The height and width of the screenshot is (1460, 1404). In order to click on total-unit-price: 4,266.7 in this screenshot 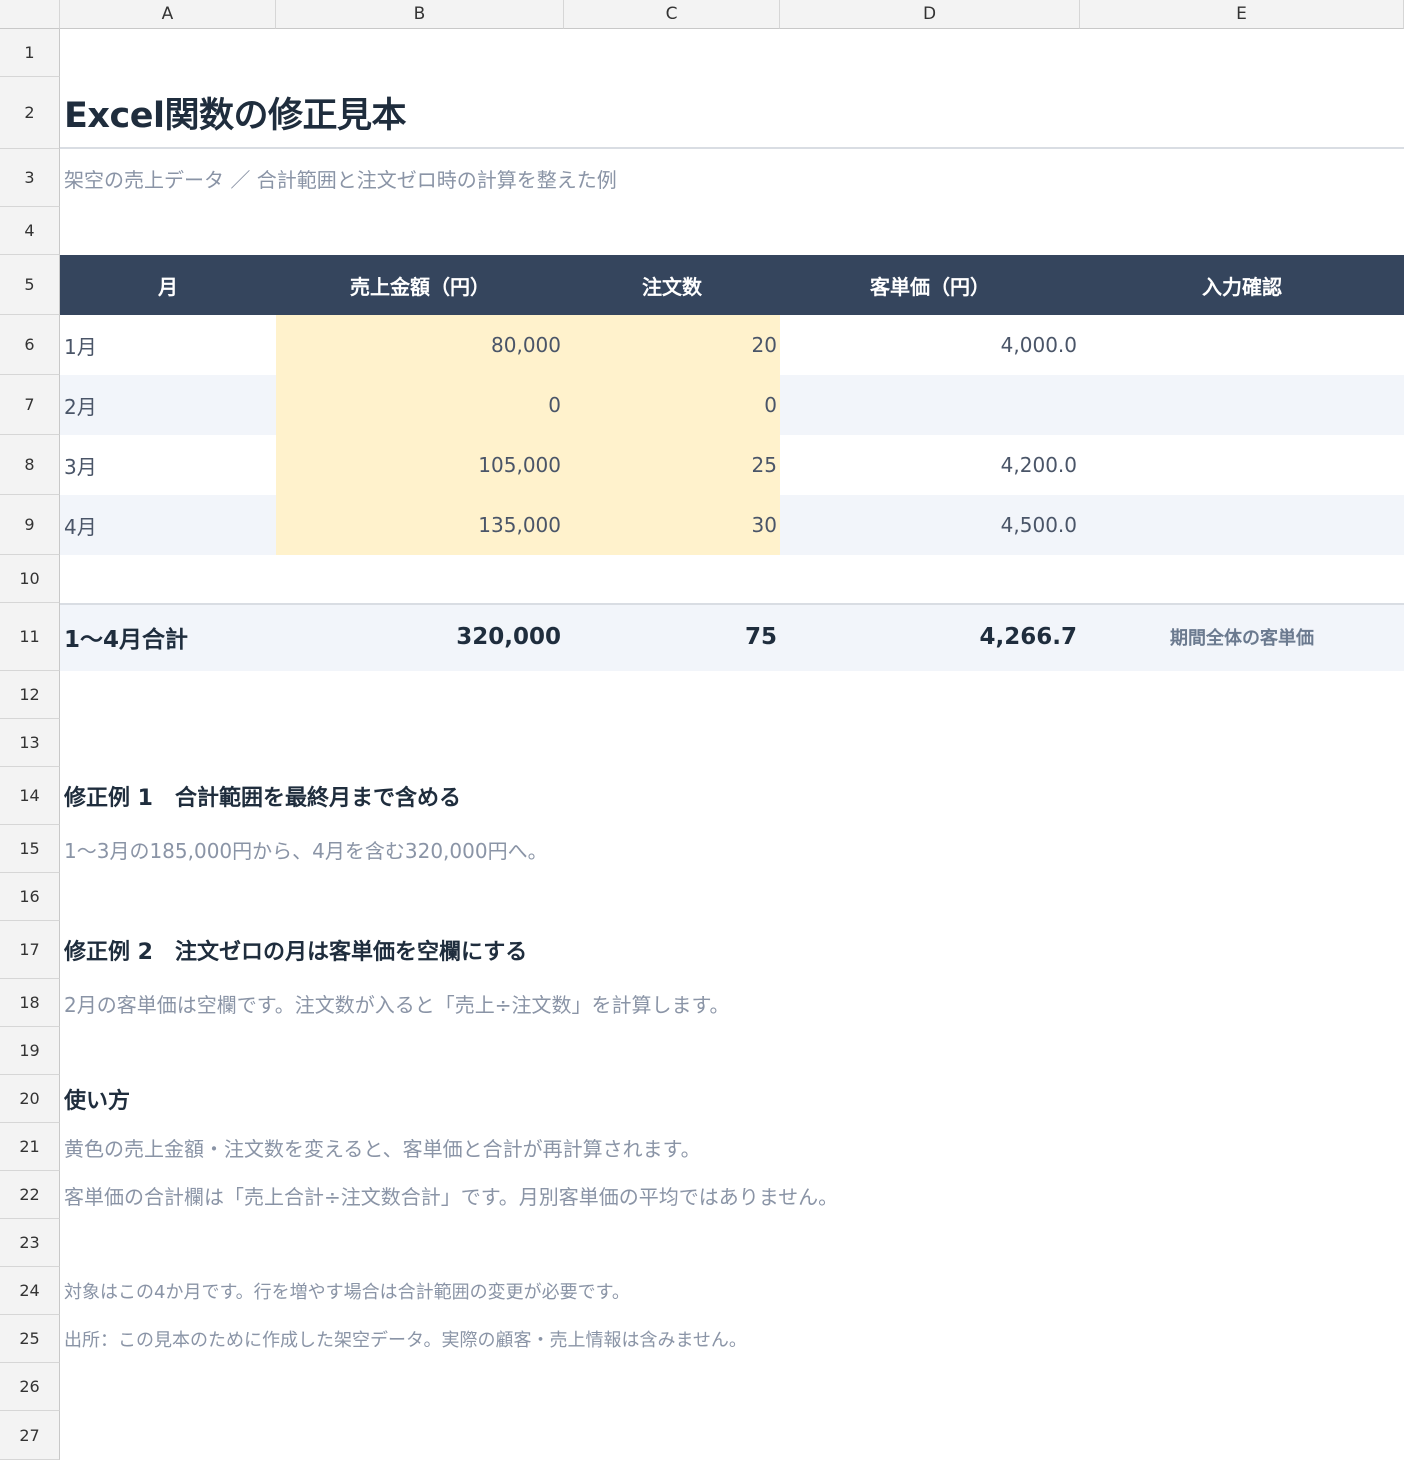, I will do `click(930, 637)`.